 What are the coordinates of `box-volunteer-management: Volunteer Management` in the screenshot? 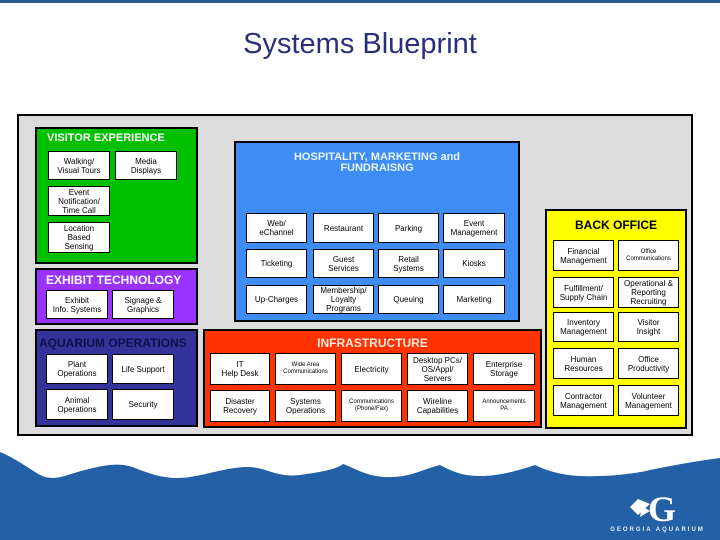 It's located at (648, 400).